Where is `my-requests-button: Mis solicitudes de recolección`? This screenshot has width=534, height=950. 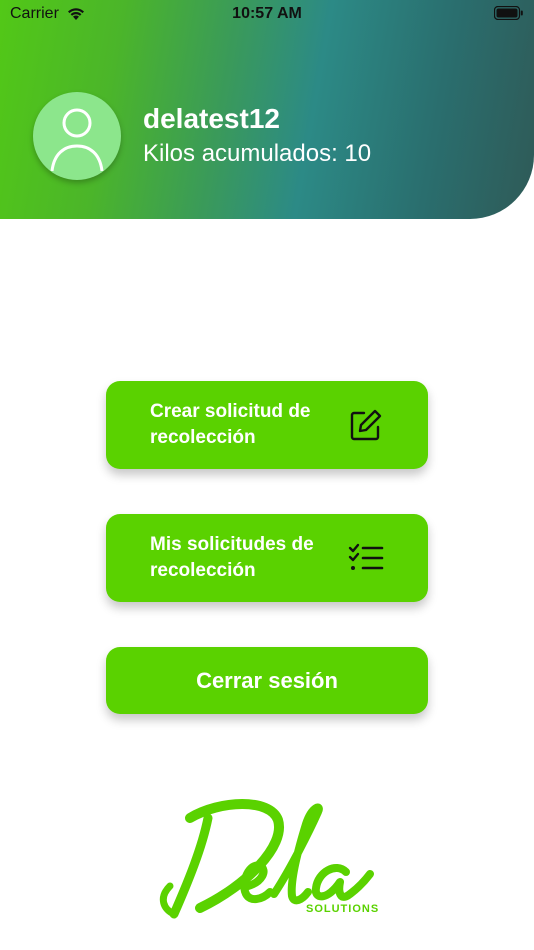 my-requests-button: Mis solicitudes de recolección is located at coordinates (267, 558).